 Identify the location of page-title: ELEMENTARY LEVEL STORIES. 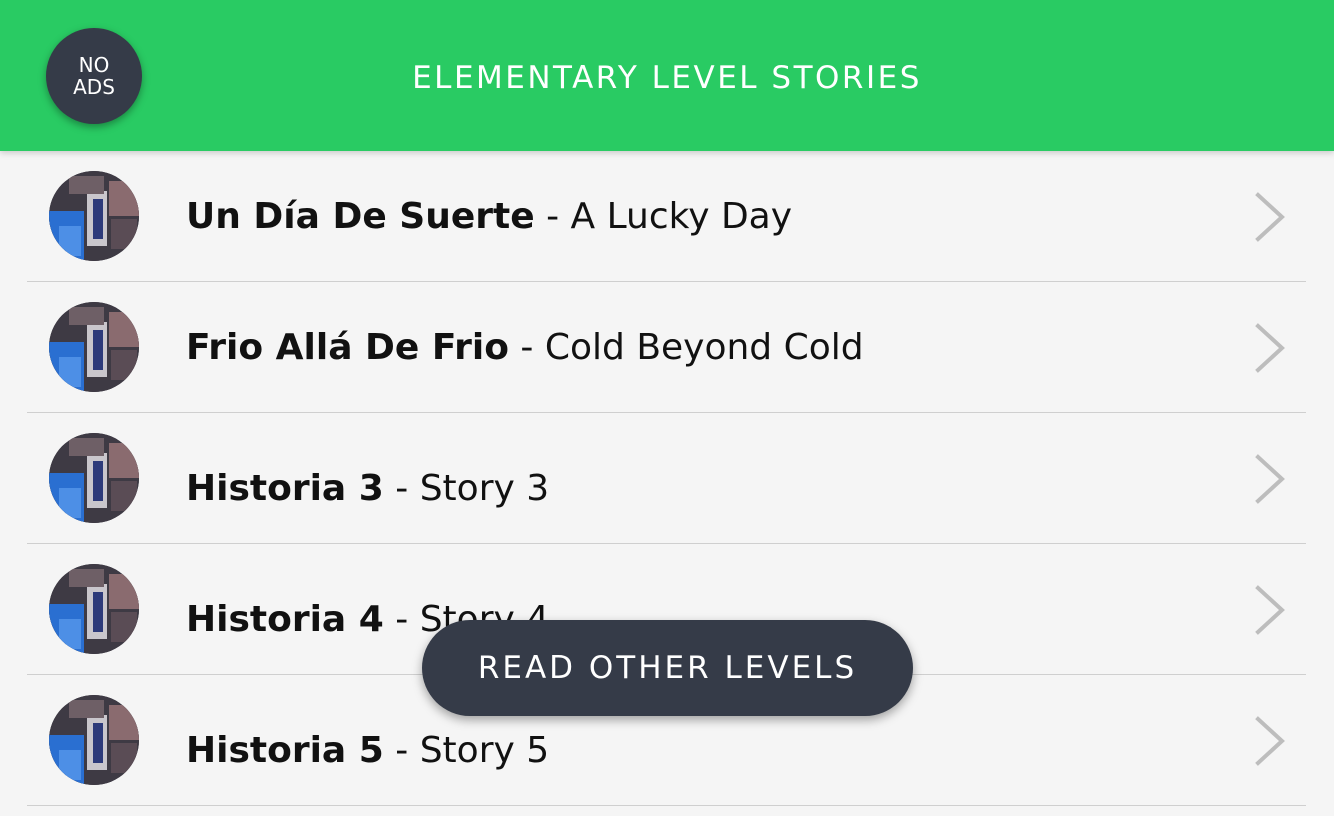
(667, 78).